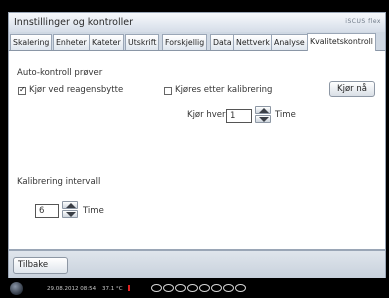  I want to click on after-calibration-label: Kjøres etter kalibrering, so click(224, 90).